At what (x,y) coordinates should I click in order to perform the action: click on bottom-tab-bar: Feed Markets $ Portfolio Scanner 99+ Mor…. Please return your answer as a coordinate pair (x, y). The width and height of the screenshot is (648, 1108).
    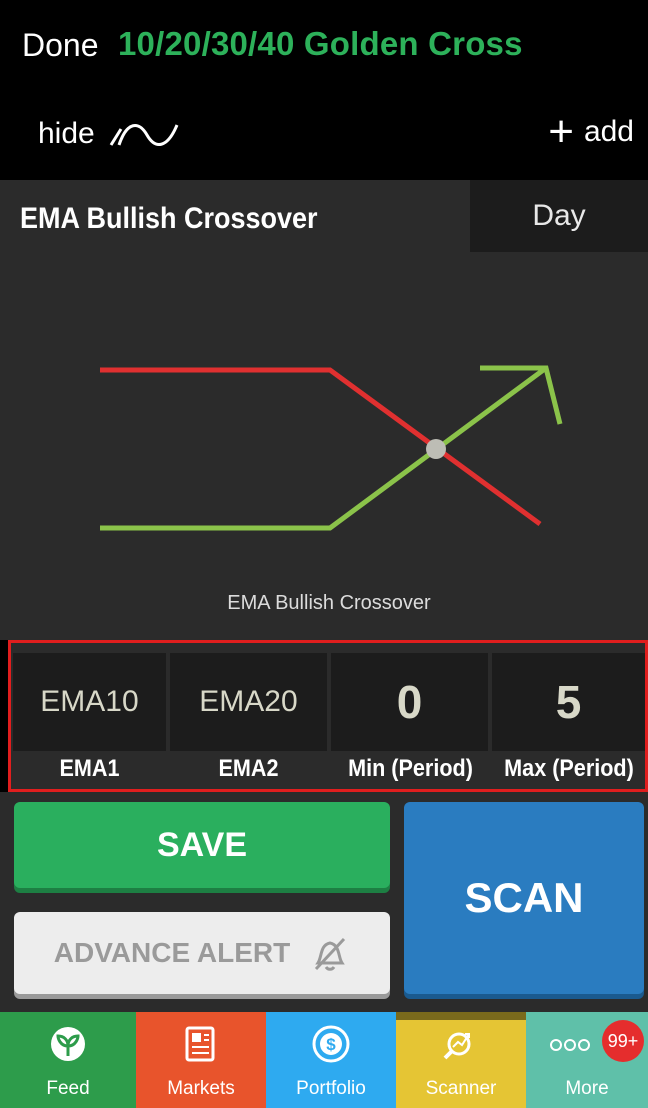
    Looking at the image, I should click on (324, 1060).